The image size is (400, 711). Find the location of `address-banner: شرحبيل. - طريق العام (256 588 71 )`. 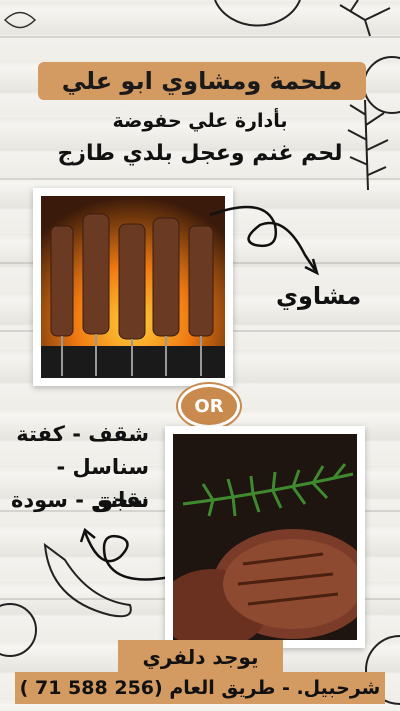

address-banner: شرحبيل. - طريق العام (256 588 71 ) is located at coordinates (200, 688).